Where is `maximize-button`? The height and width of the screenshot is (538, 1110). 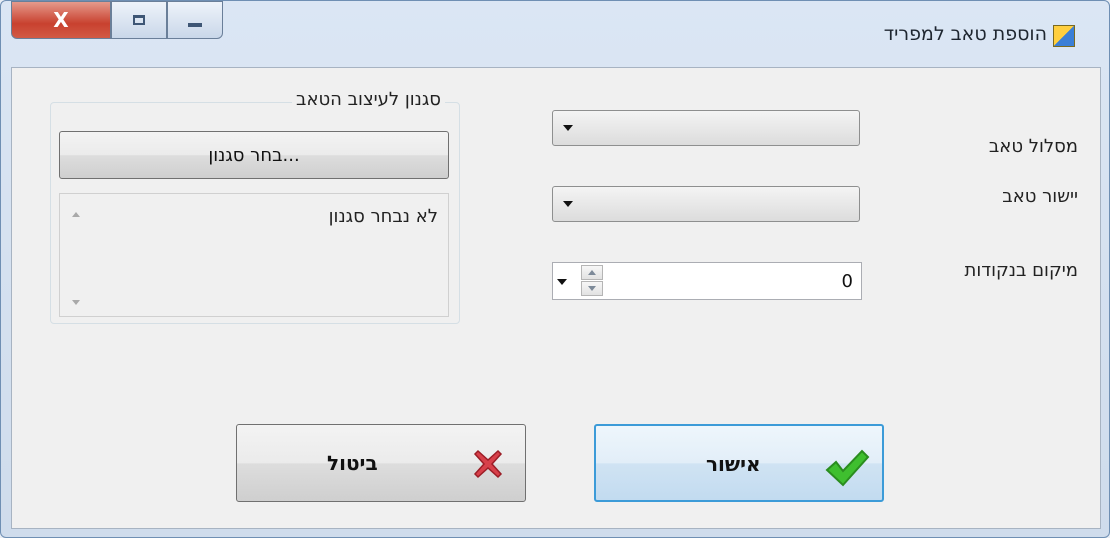
maximize-button is located at coordinates (139, 20).